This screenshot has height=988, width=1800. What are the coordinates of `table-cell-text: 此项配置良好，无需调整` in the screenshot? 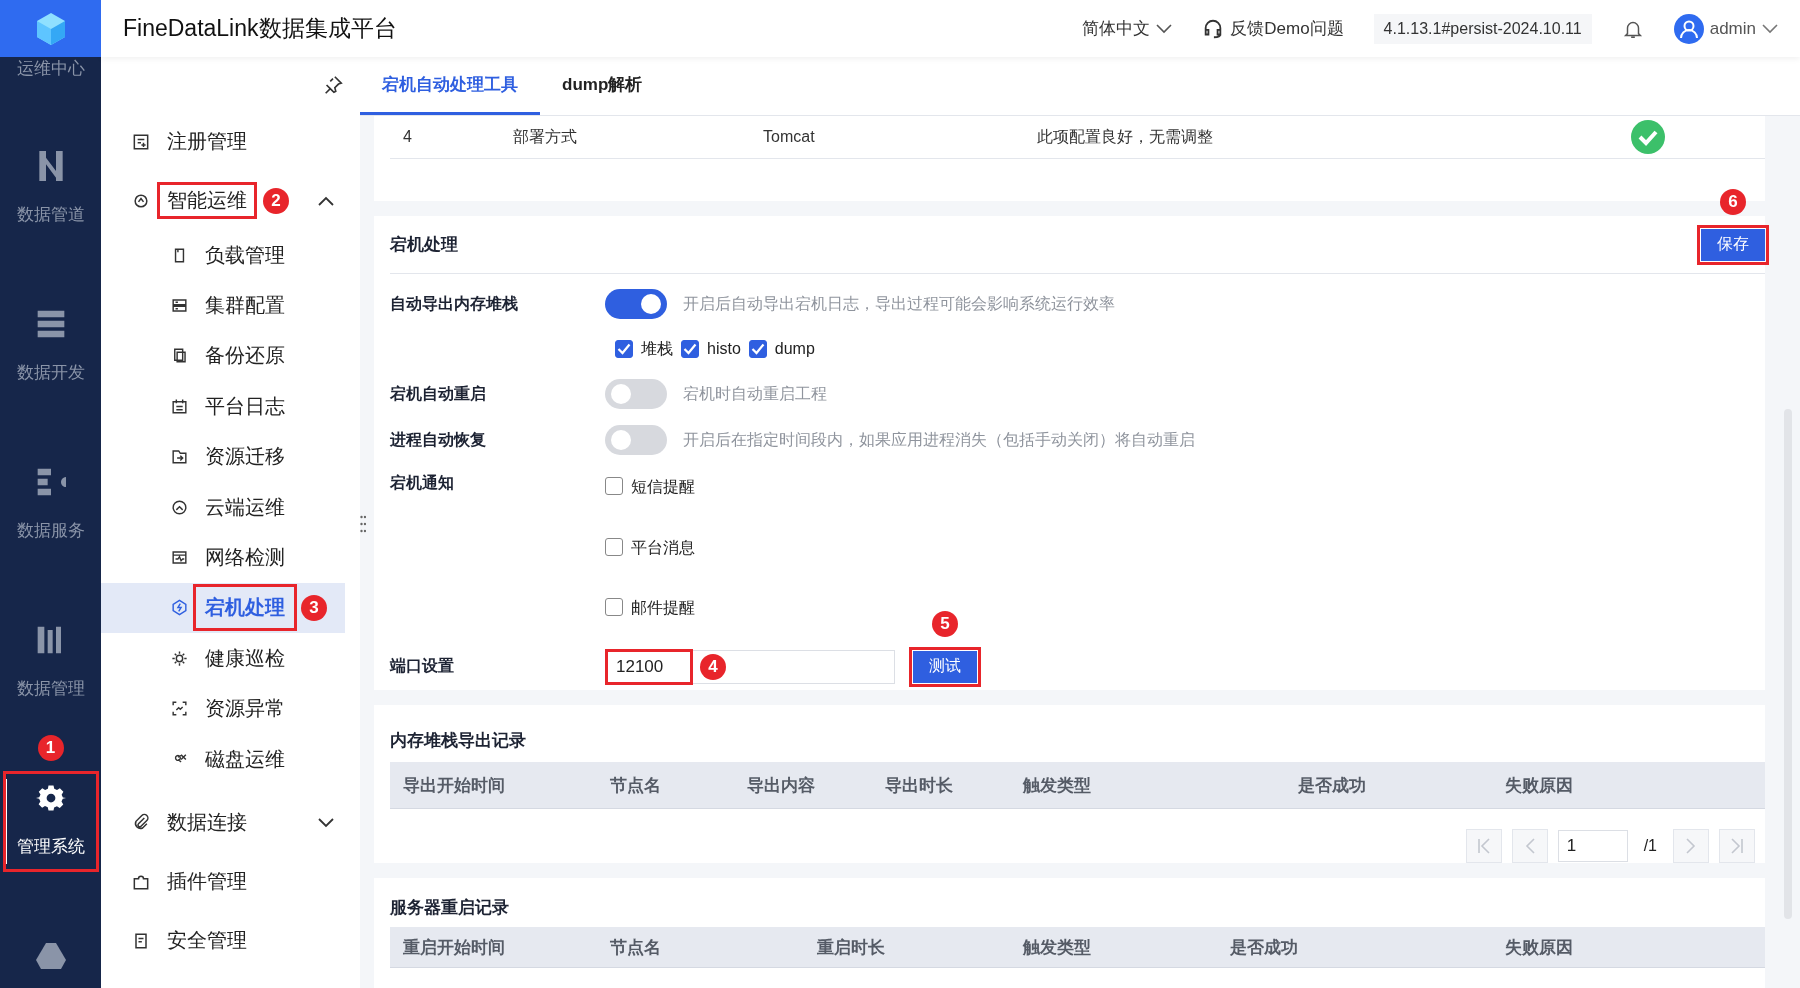 It's located at (1125, 136).